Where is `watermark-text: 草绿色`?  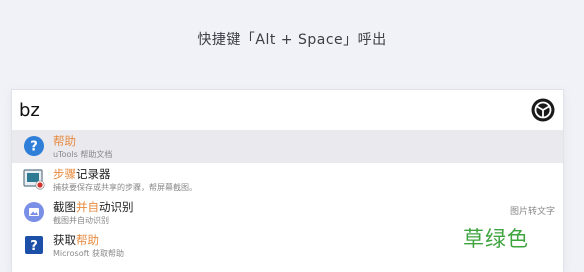 watermark-text: 草绿色 is located at coordinates (496, 239).